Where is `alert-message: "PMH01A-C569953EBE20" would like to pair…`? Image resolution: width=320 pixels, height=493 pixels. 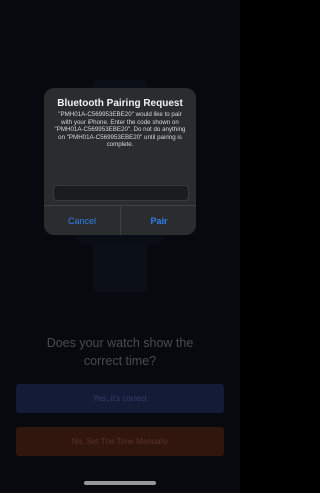 alert-message: "PMH01A-C569953EBE20" would like to pair… is located at coordinates (120, 130).